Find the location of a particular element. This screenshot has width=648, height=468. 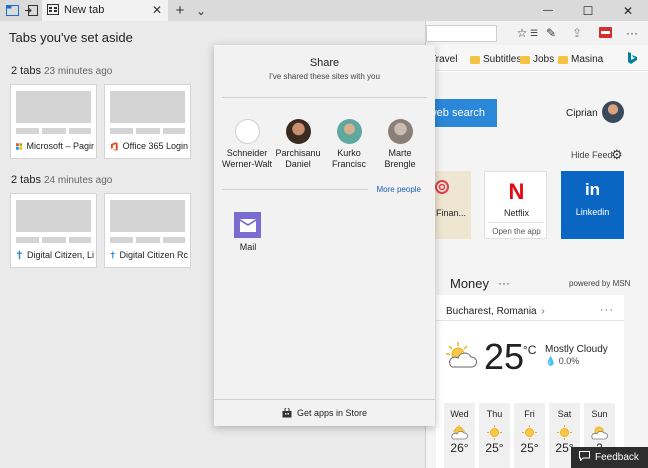

user-avatar is located at coordinates (613, 112).